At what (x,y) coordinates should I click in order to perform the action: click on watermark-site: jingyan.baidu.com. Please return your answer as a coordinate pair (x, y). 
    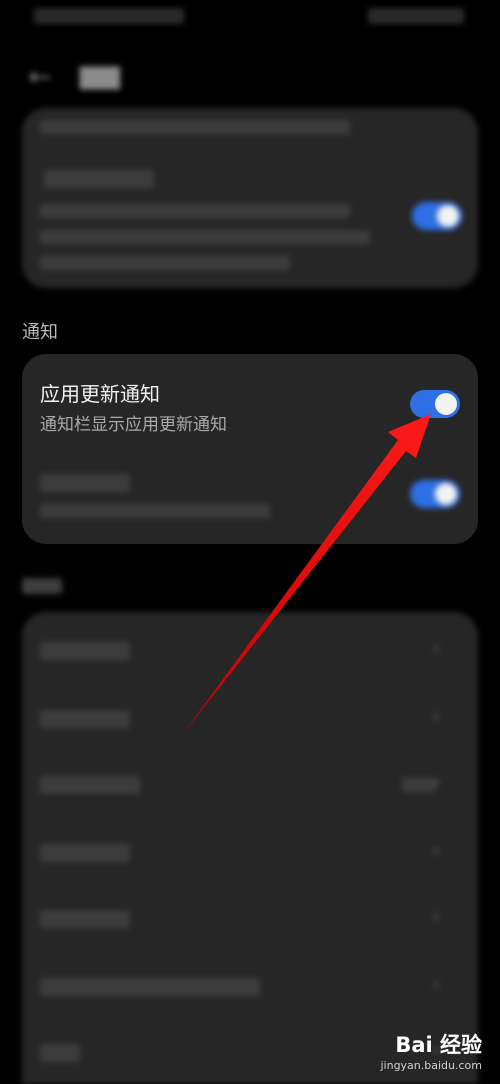
    Looking at the image, I should click on (431, 1065).